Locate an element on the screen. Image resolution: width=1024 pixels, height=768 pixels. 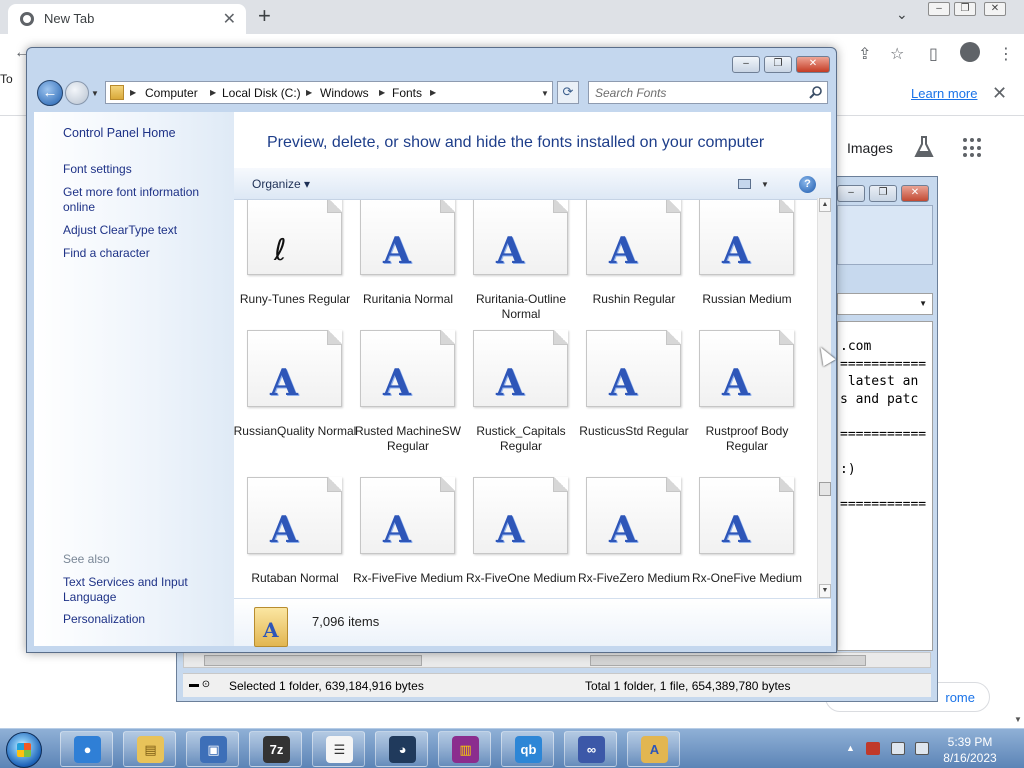
organize-label: Organize is located at coordinates (276, 184).